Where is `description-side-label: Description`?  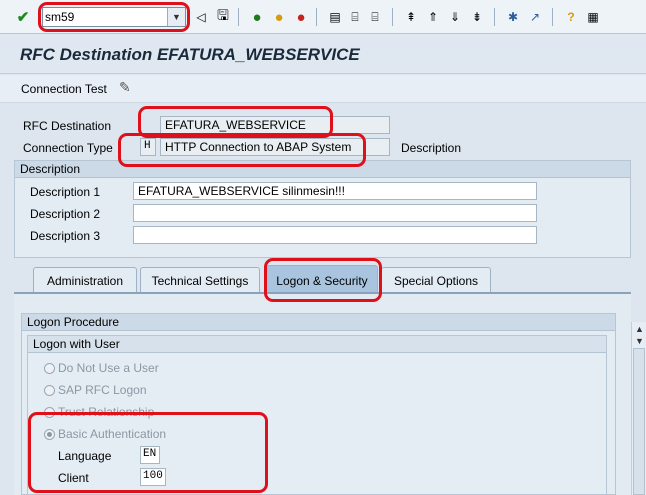
description-side-label: Description is located at coordinates (431, 148).